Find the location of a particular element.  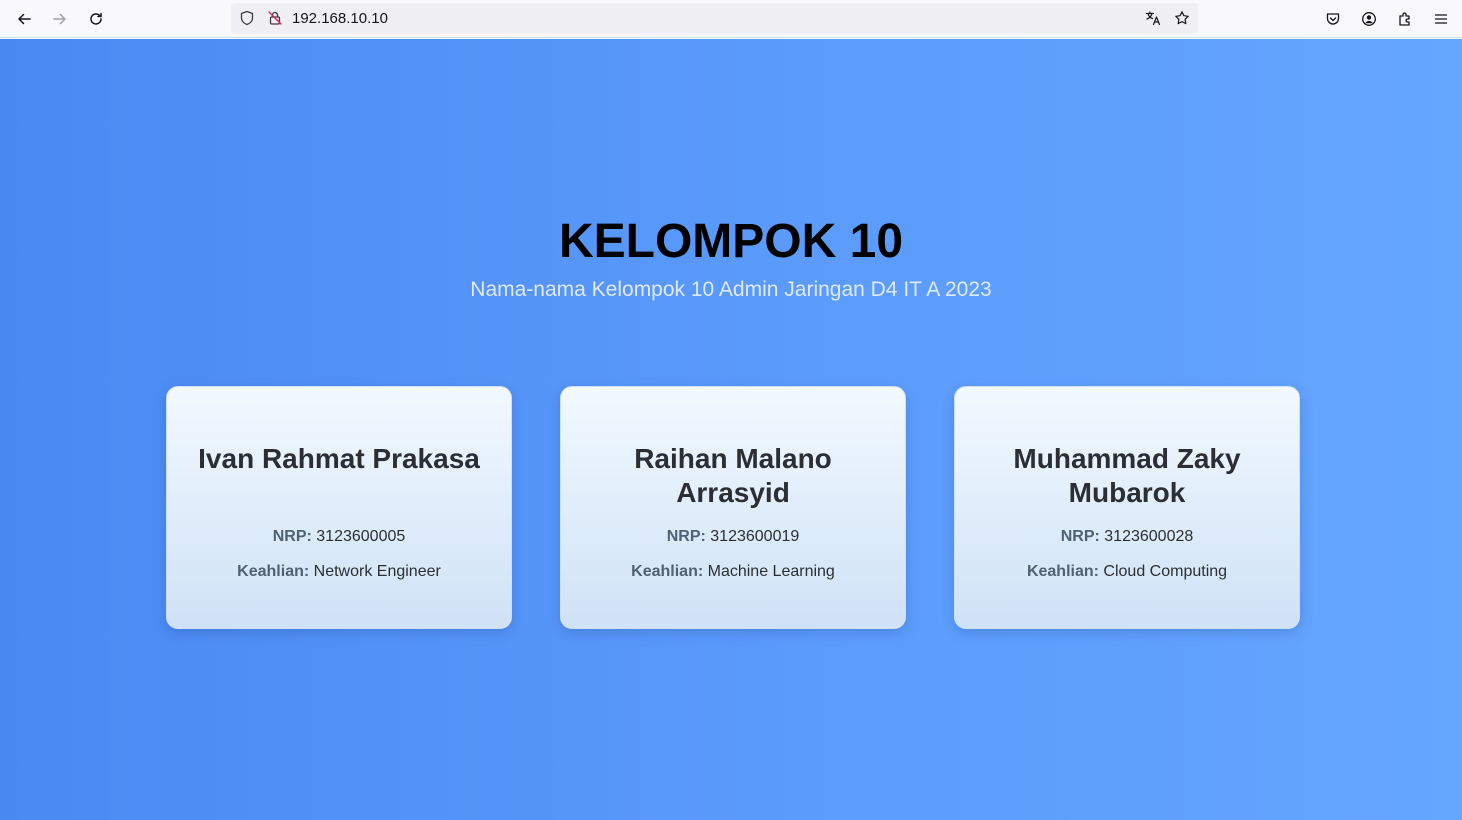

pocket-button is located at coordinates (1333, 19).